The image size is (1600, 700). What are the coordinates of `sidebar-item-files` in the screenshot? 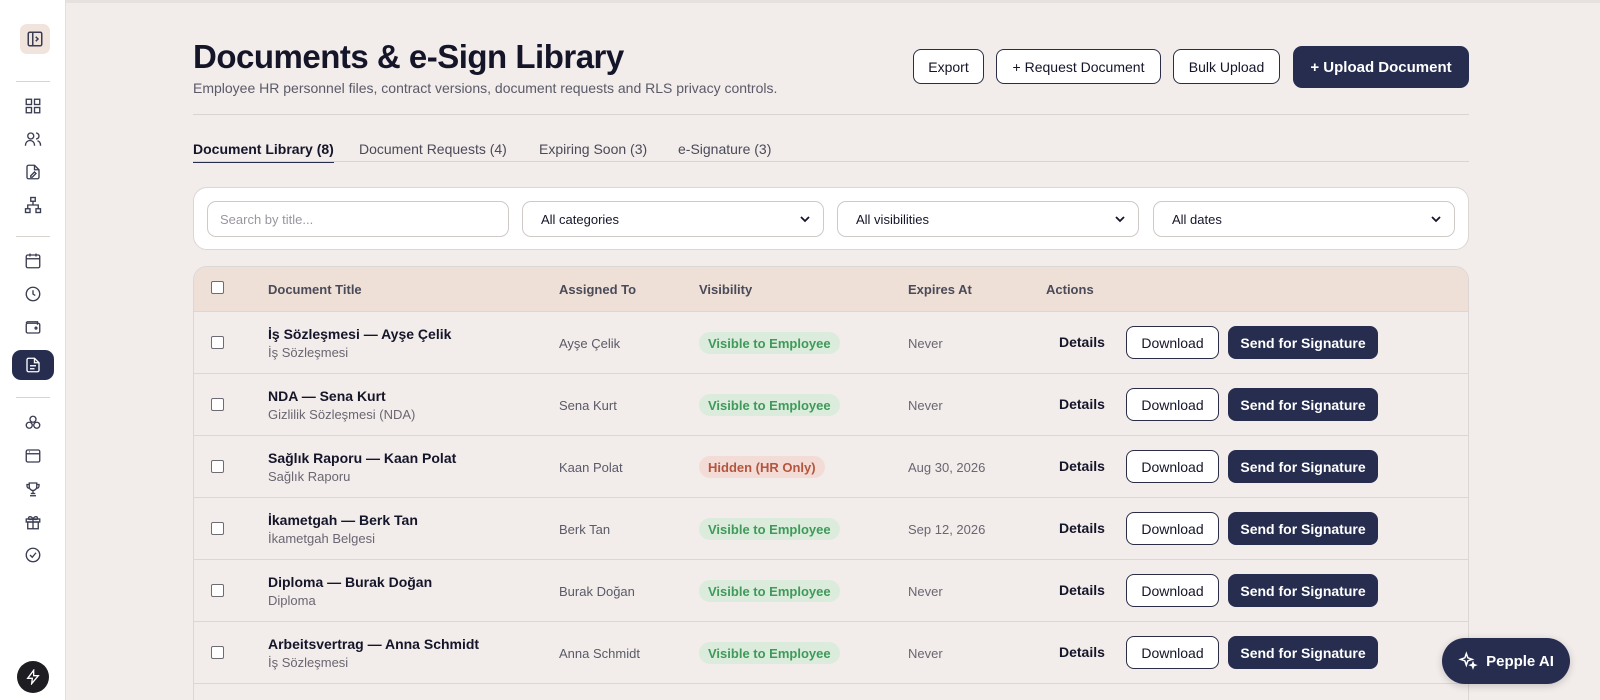 It's located at (33, 172).